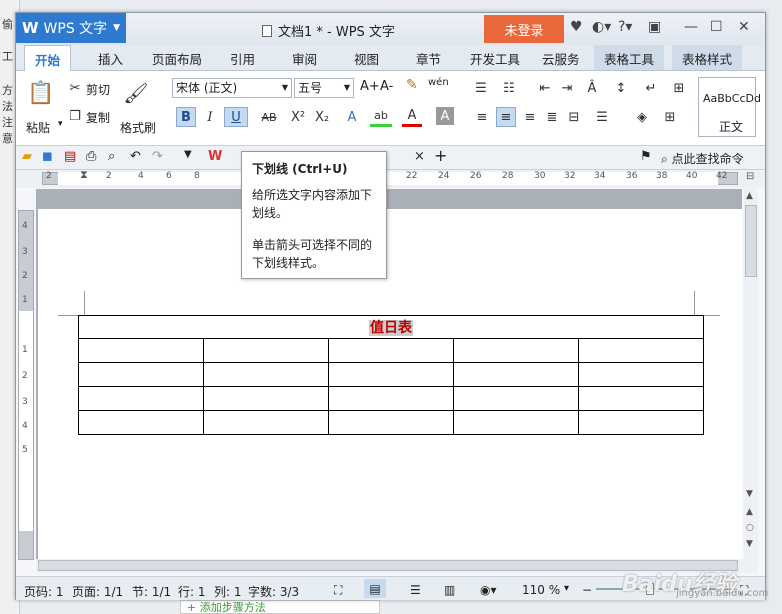 This screenshot has height=614, width=782. What do you see at coordinates (679, 88) in the screenshot?
I see `table-grid-icon: ⊞` at bounding box center [679, 88].